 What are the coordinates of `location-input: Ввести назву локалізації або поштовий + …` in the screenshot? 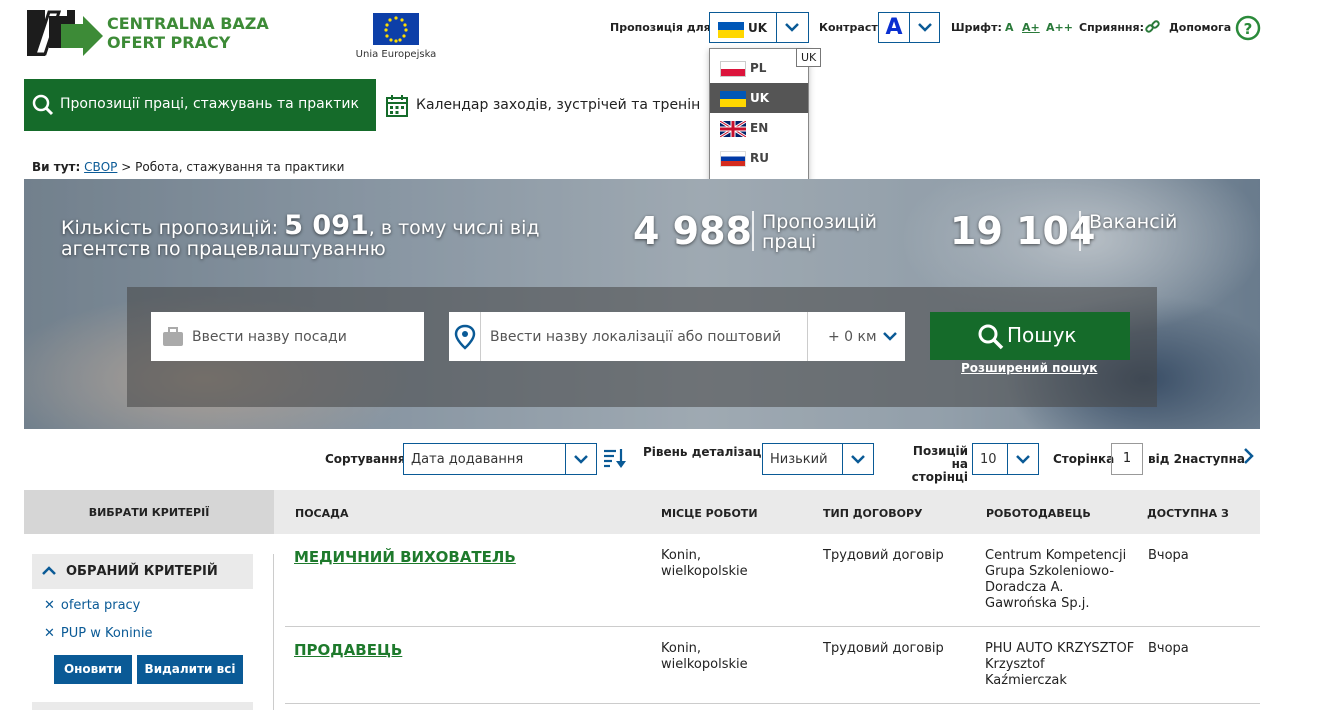 It's located at (677, 336).